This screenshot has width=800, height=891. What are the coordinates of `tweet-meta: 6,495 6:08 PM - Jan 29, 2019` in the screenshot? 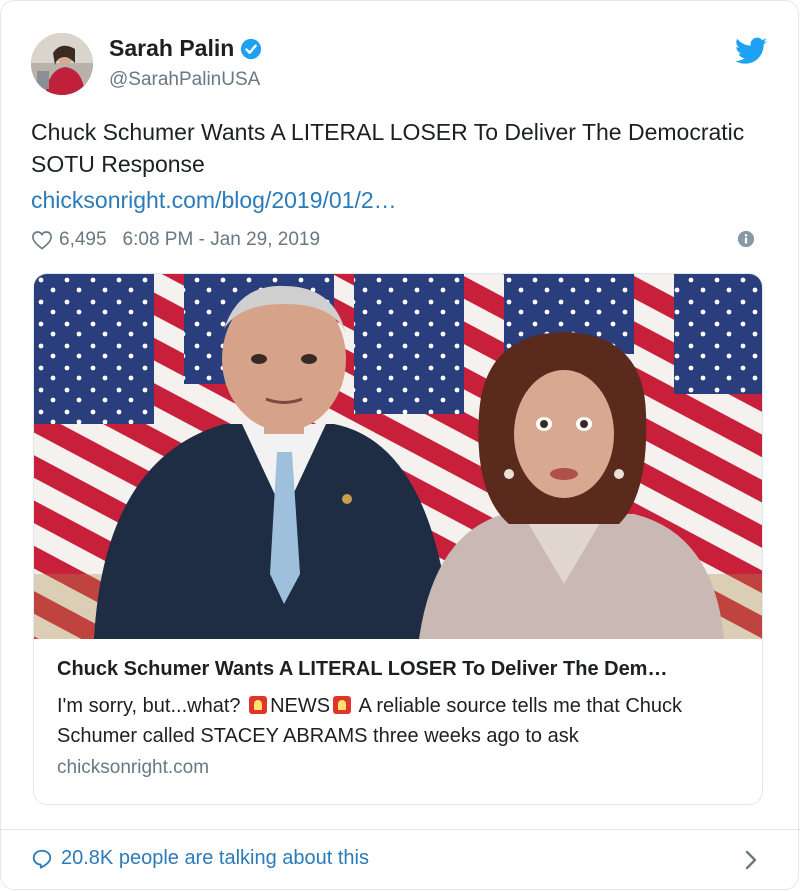 It's located at (396, 240).